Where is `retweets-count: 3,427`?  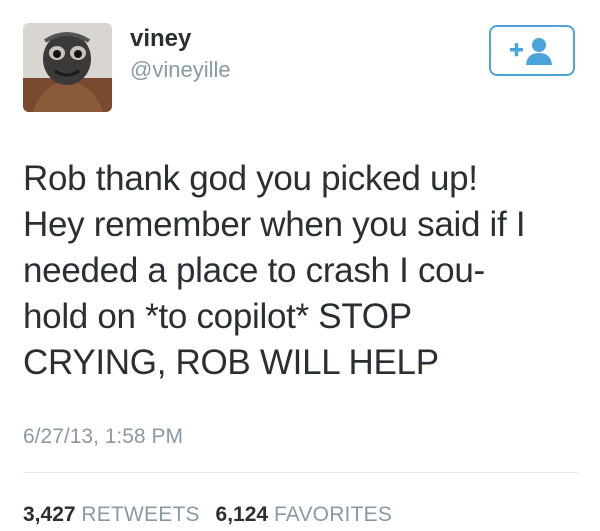 retweets-count: 3,427 is located at coordinates (49, 514).